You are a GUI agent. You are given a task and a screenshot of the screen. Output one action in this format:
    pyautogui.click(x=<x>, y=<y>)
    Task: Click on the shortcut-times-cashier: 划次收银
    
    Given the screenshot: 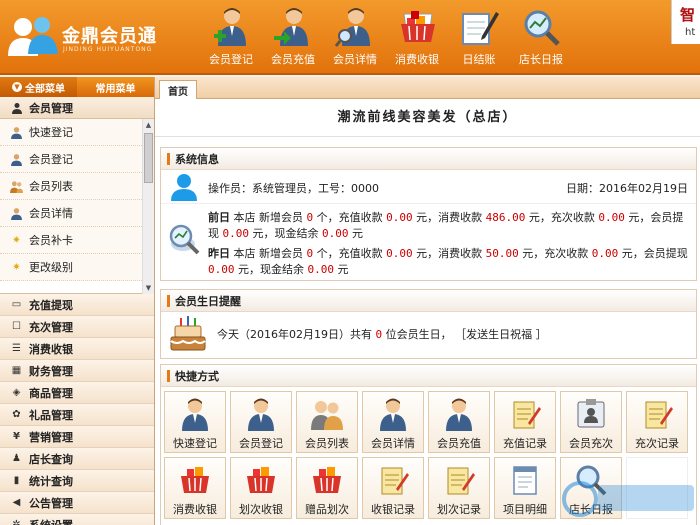 What is the action you would take?
    pyautogui.click(x=261, y=488)
    